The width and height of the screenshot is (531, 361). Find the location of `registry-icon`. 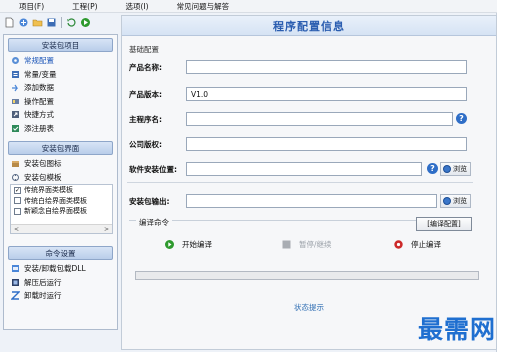

registry-icon is located at coordinates (15, 128).